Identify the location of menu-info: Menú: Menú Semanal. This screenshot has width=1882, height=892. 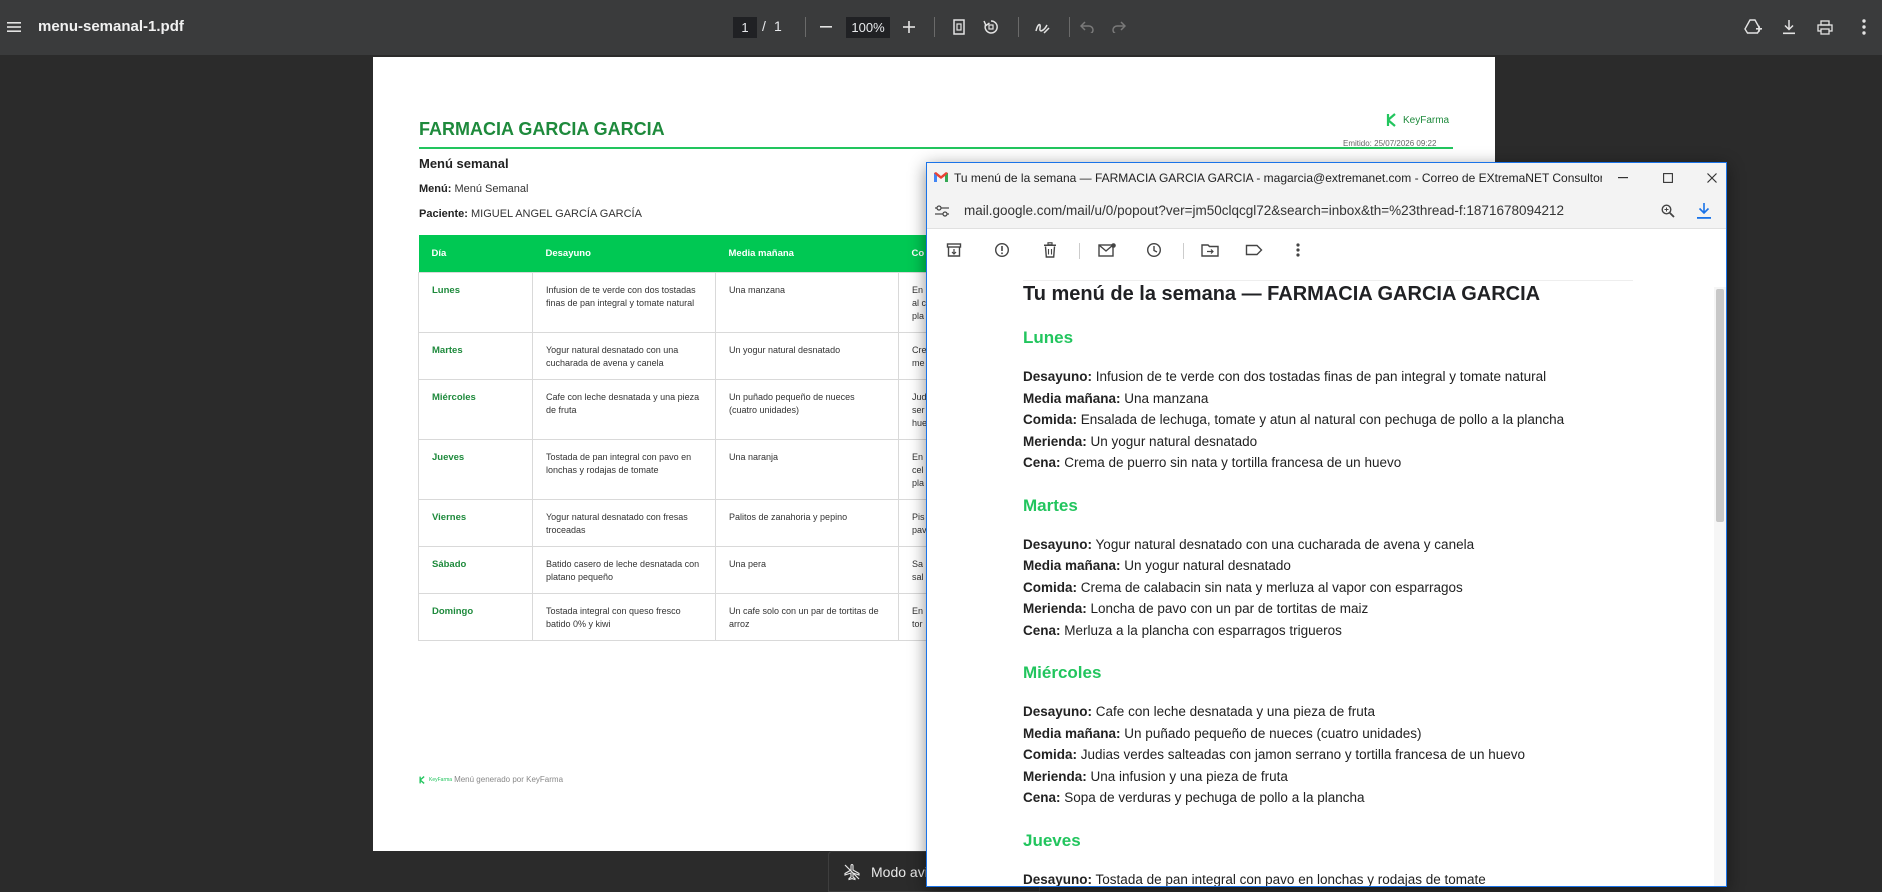
(473, 189).